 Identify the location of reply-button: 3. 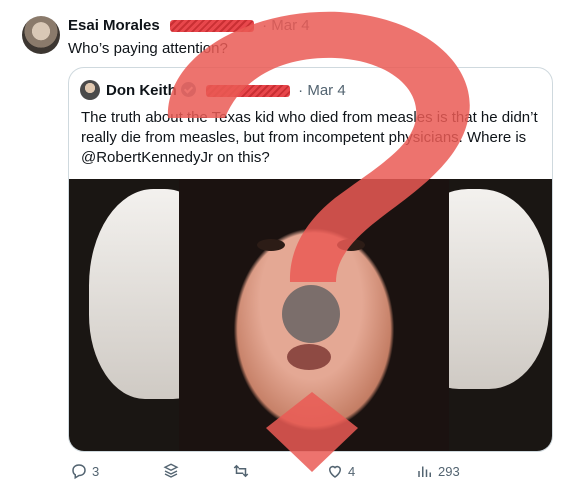
(84, 471).